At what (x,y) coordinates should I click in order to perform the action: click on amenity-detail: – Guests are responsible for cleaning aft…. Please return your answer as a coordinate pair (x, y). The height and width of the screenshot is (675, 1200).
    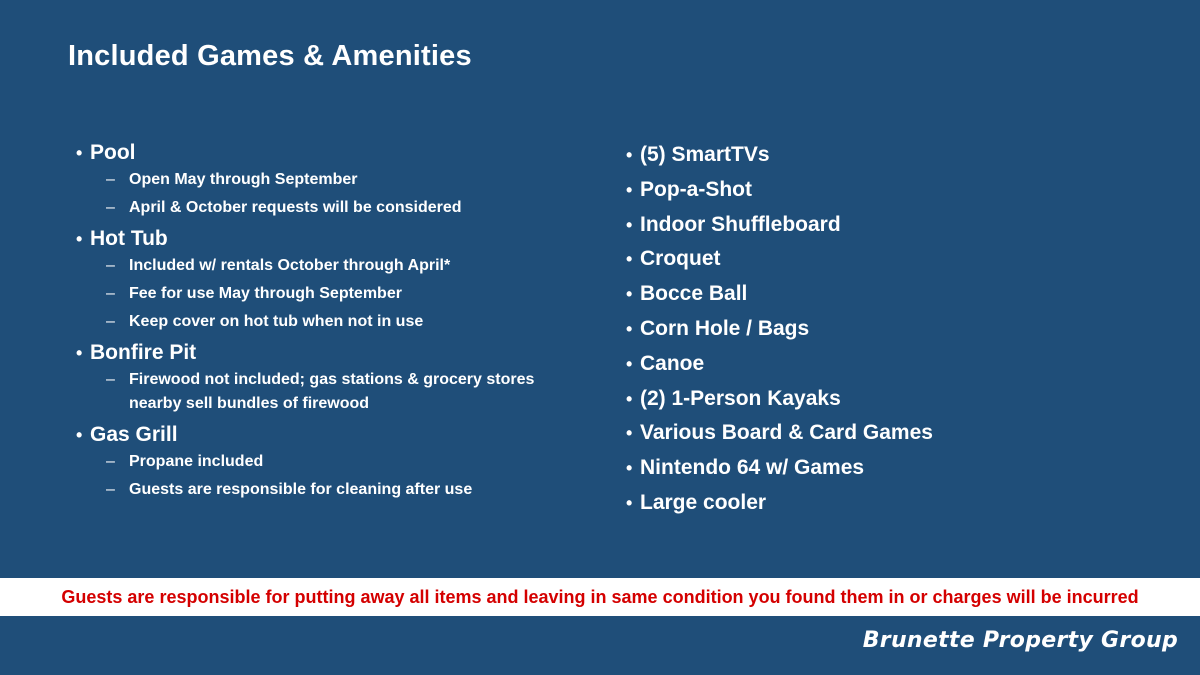
    Looking at the image, I should click on (289, 489).